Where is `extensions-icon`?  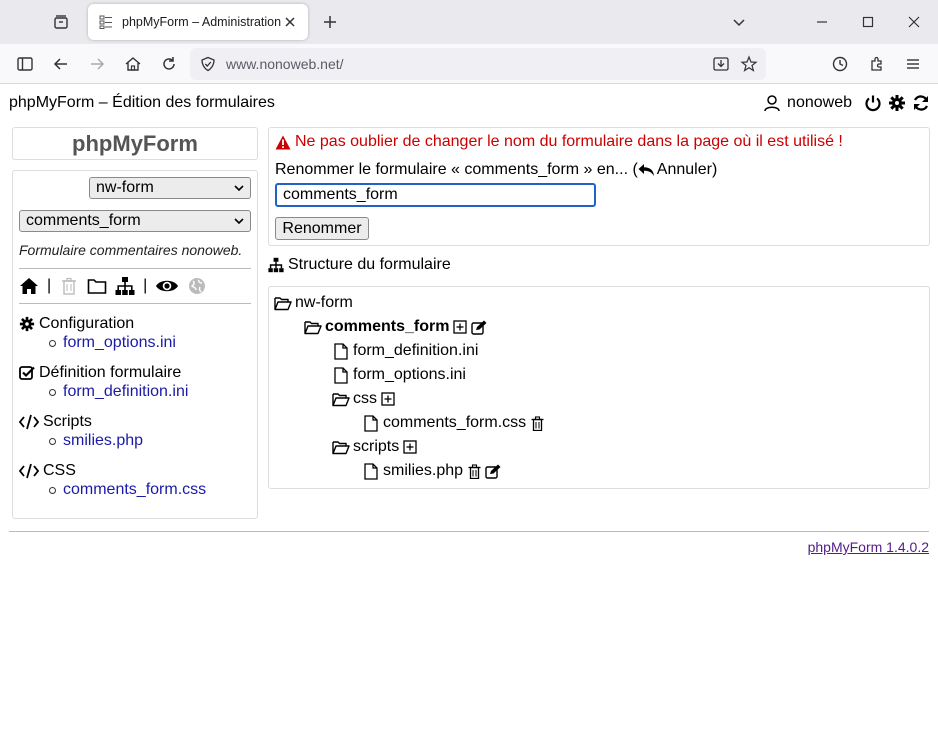
extensions-icon is located at coordinates (877, 64).